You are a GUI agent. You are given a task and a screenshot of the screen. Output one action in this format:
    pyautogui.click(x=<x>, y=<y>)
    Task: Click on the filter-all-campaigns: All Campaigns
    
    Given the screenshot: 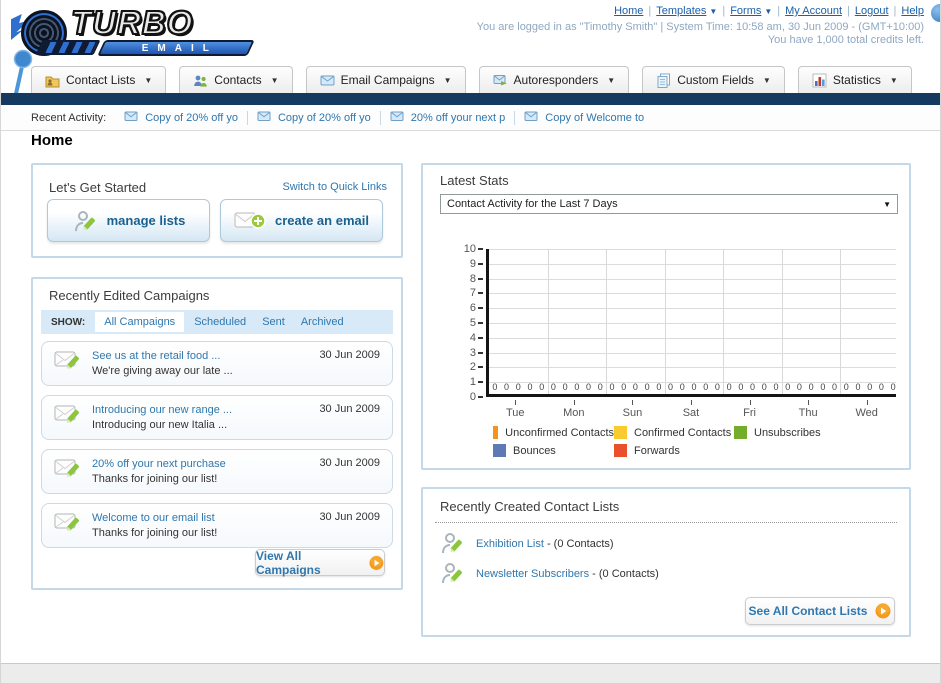 What is the action you would take?
    pyautogui.click(x=140, y=322)
    